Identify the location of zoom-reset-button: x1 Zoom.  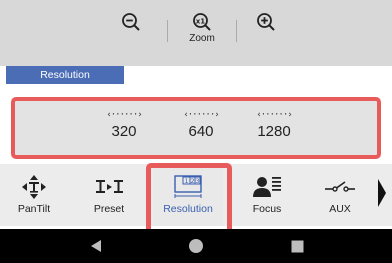
(202, 37).